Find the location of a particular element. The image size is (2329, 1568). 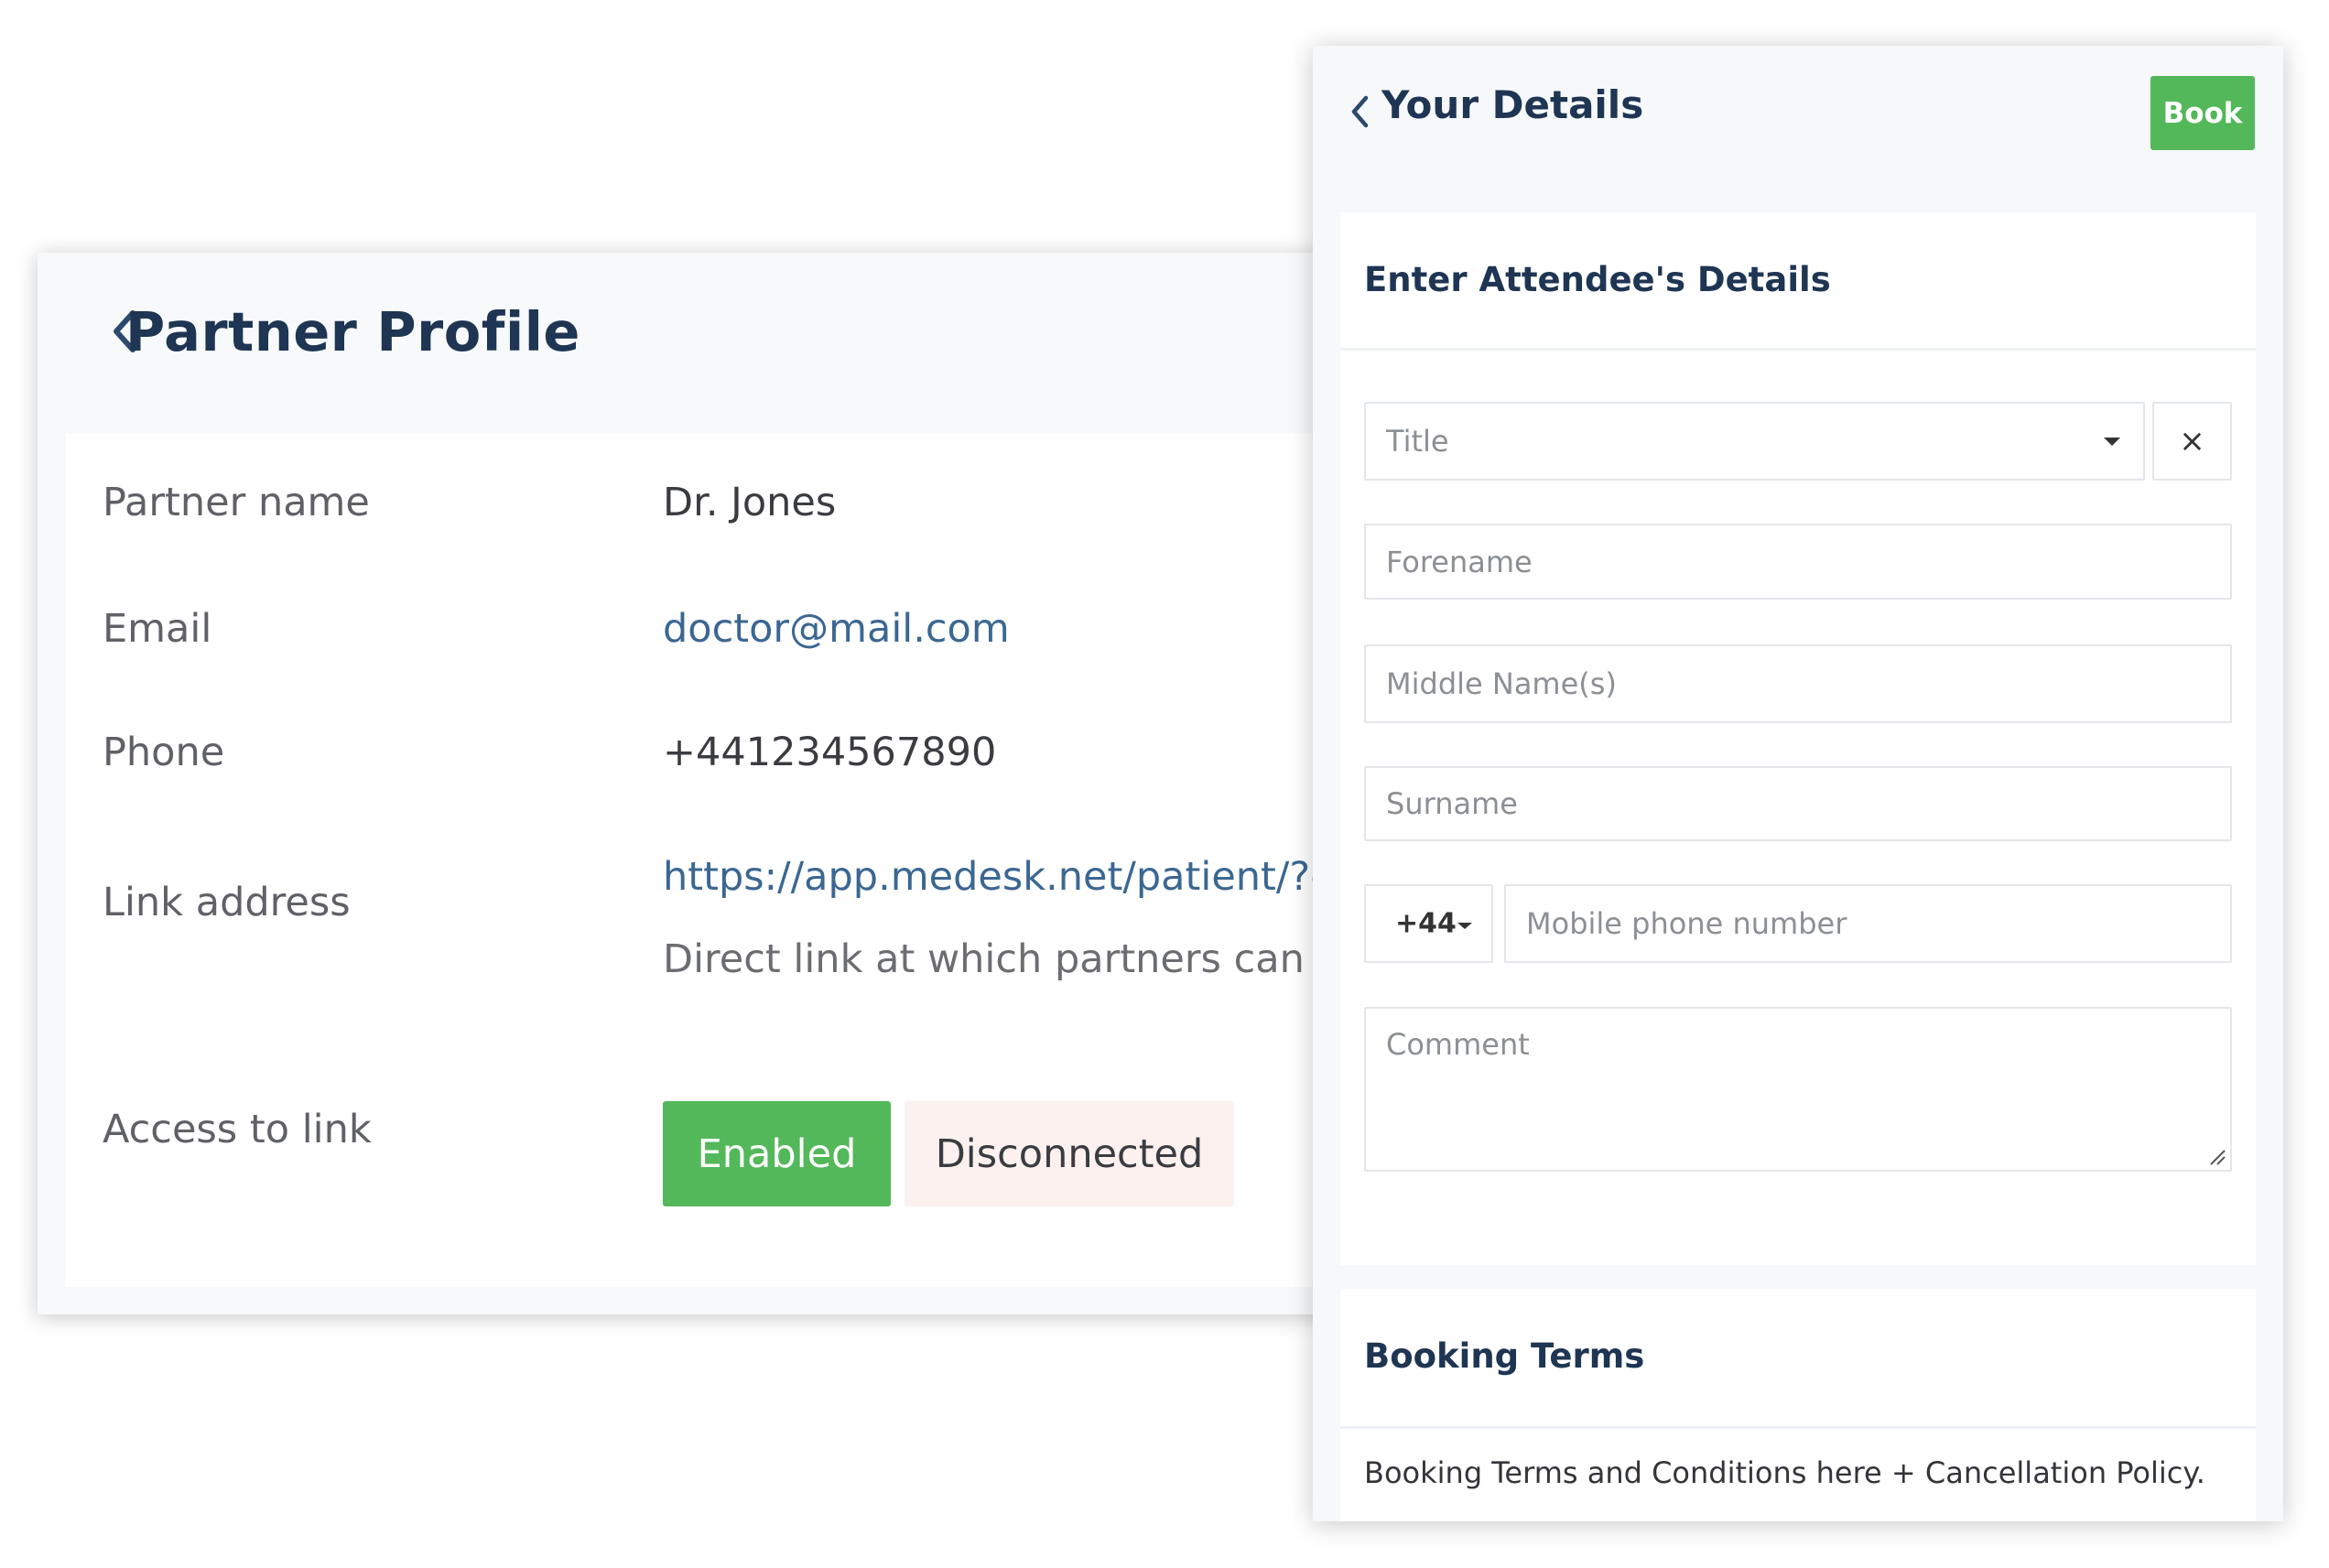

surname-input: Surname is located at coordinates (1798, 804).